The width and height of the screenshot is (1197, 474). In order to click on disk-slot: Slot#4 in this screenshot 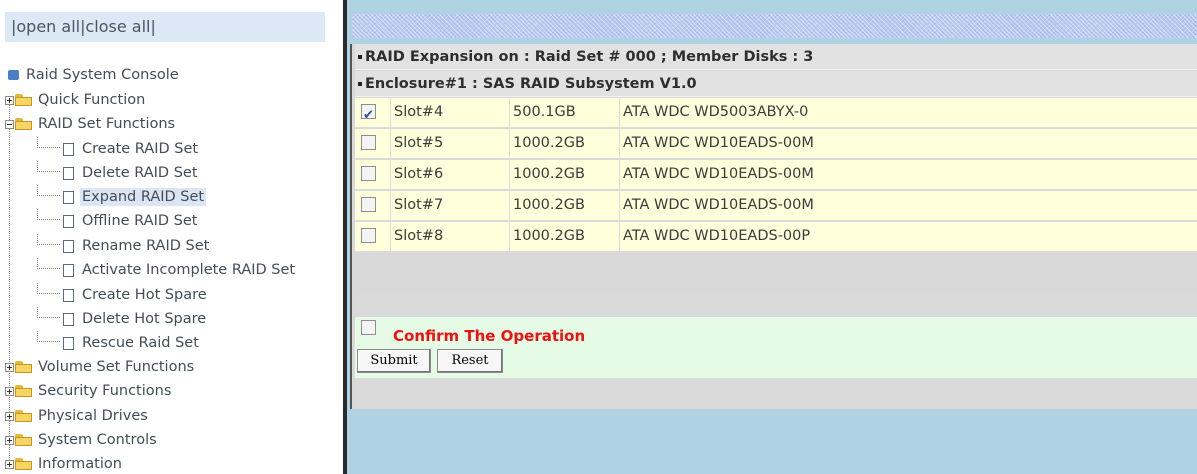, I will do `click(450, 112)`.